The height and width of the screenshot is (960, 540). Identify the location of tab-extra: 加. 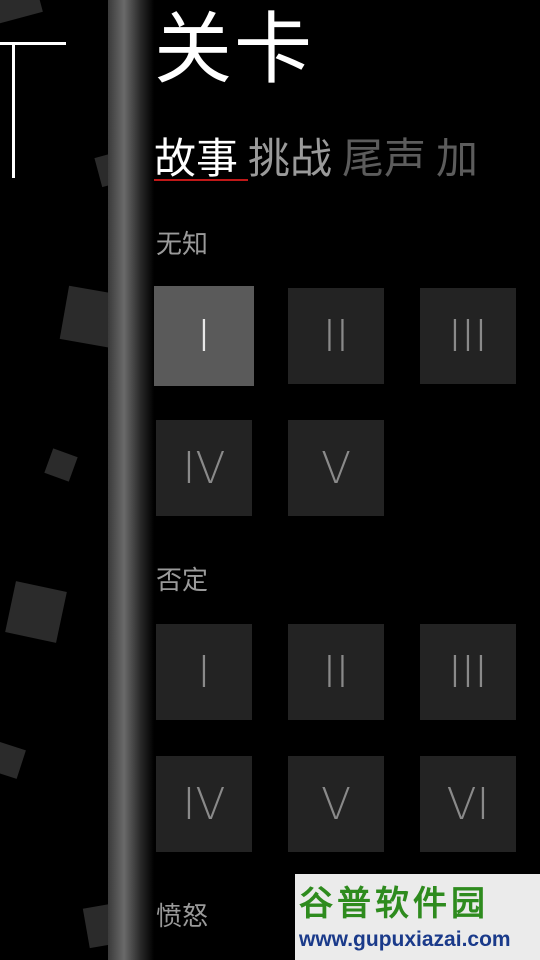
(457, 159).